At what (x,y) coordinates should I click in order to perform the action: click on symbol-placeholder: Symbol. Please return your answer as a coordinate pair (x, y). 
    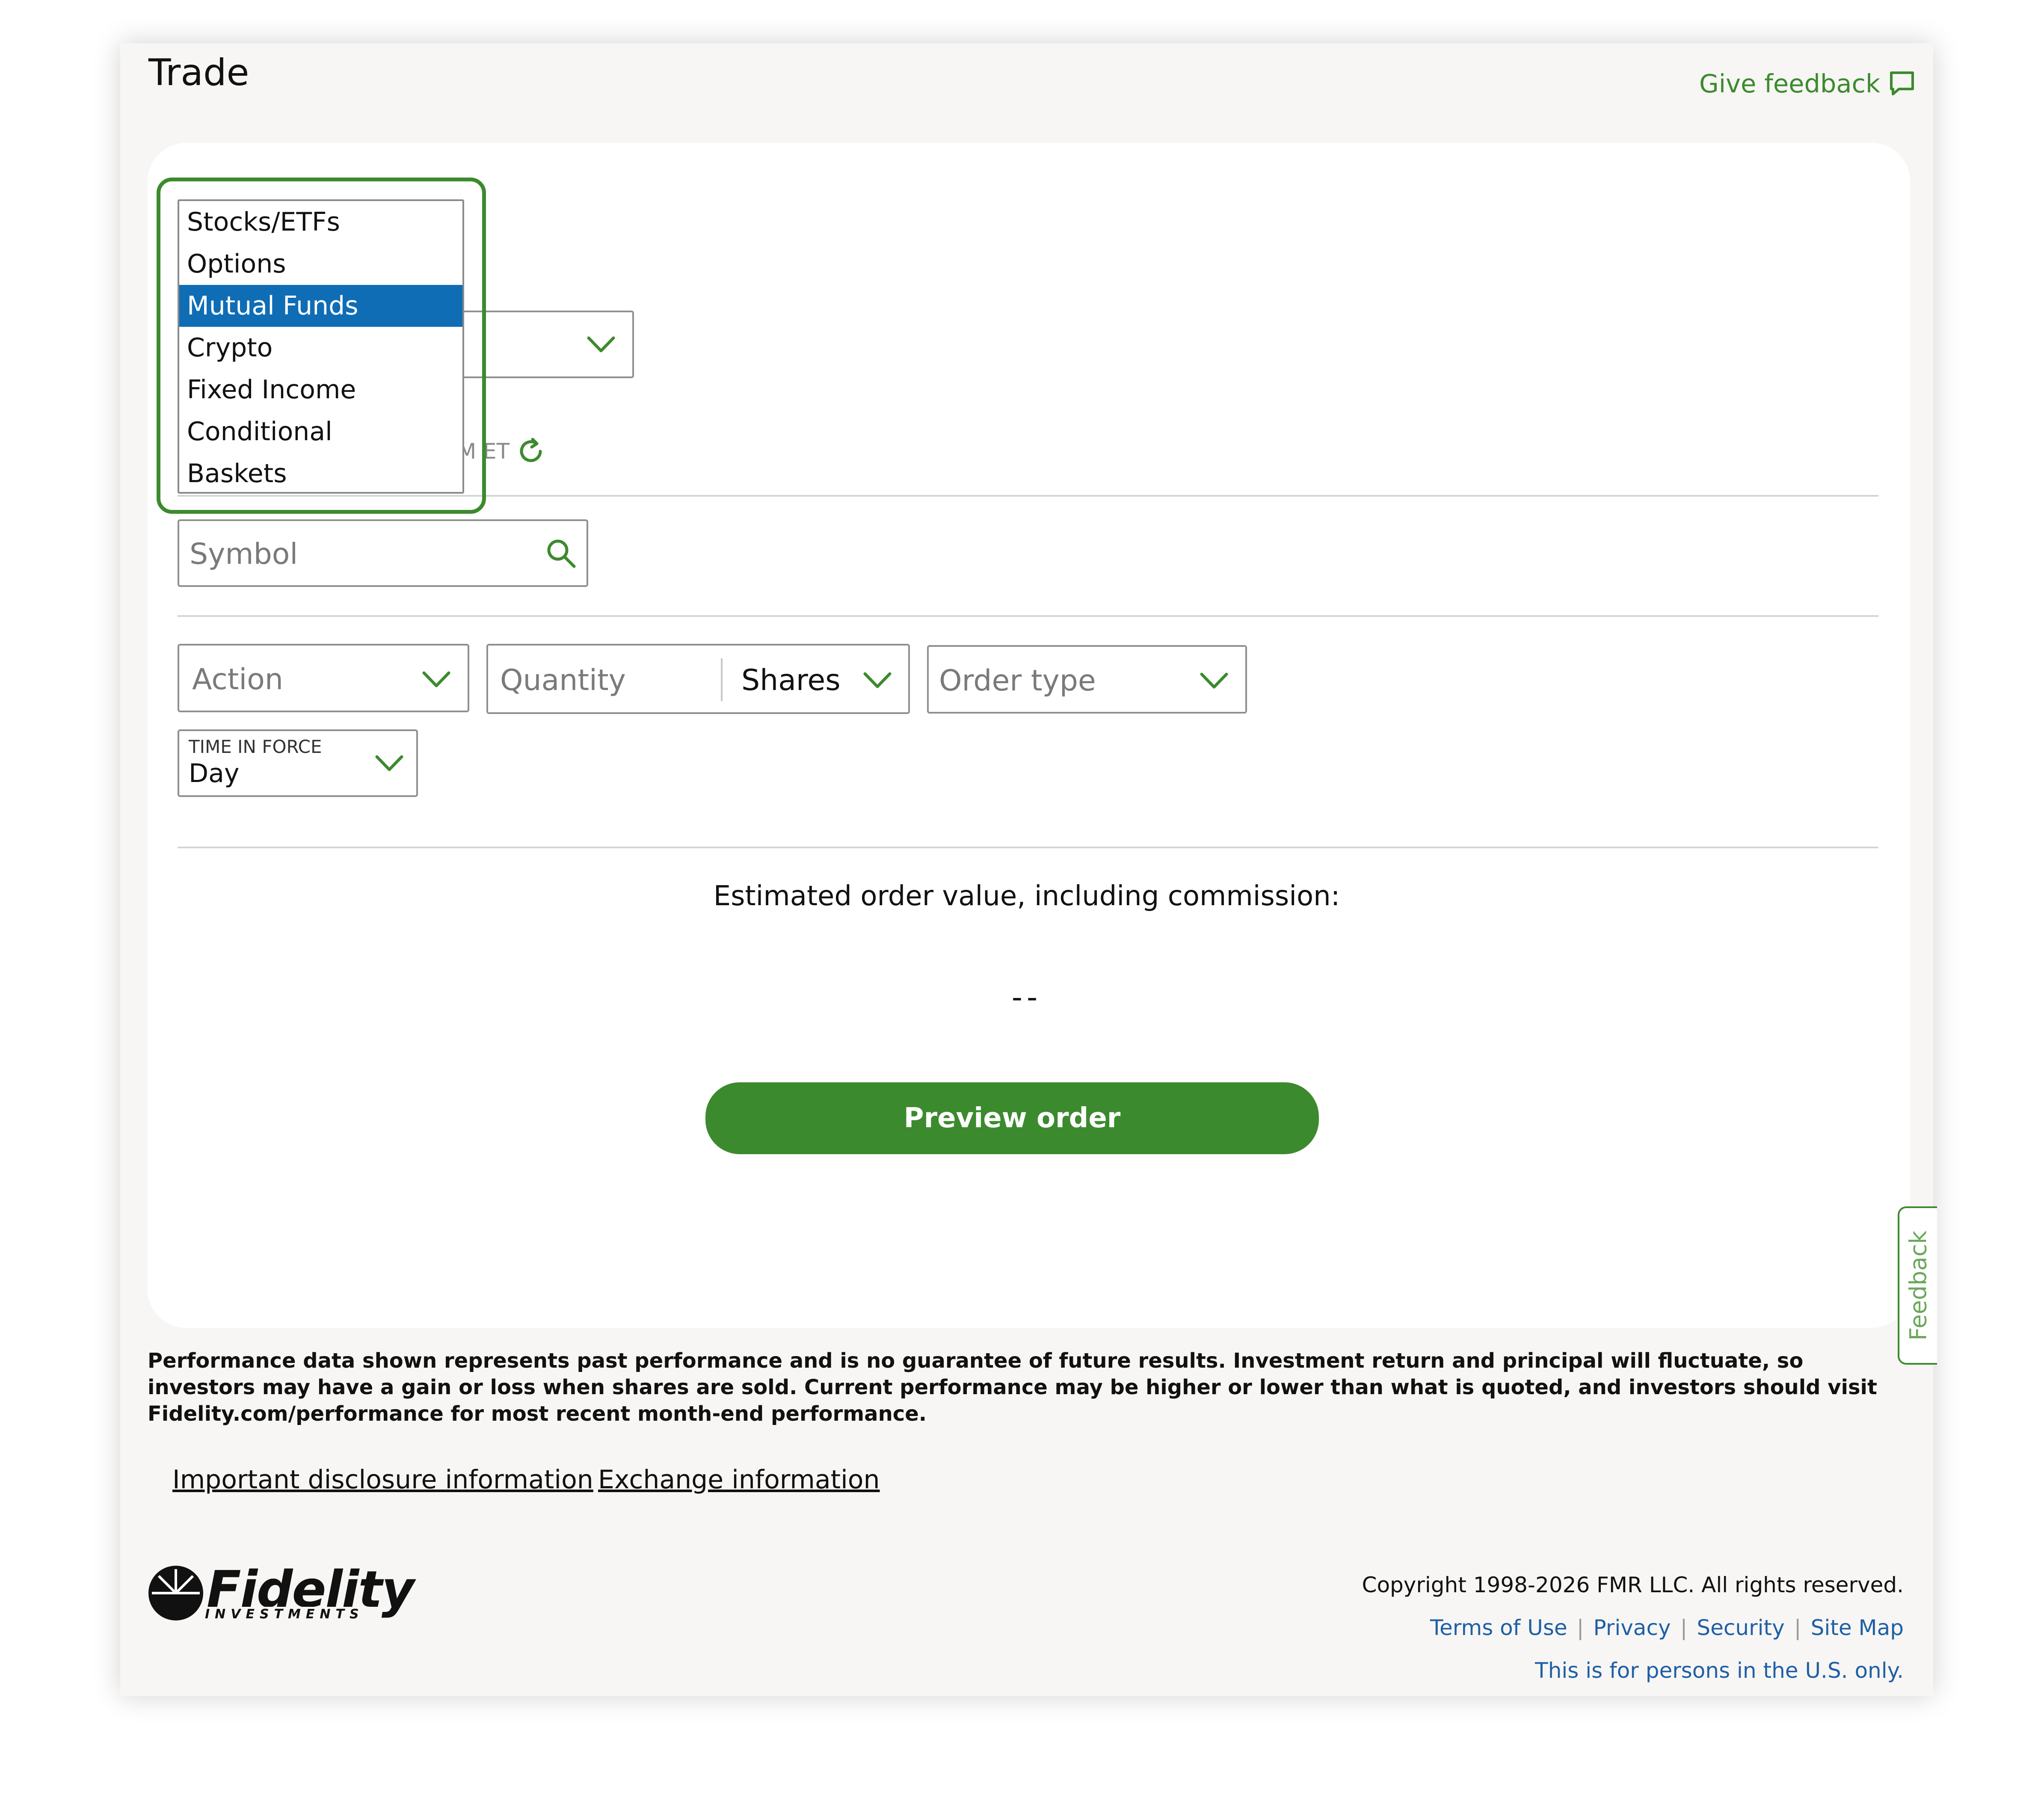
    Looking at the image, I should click on (244, 554).